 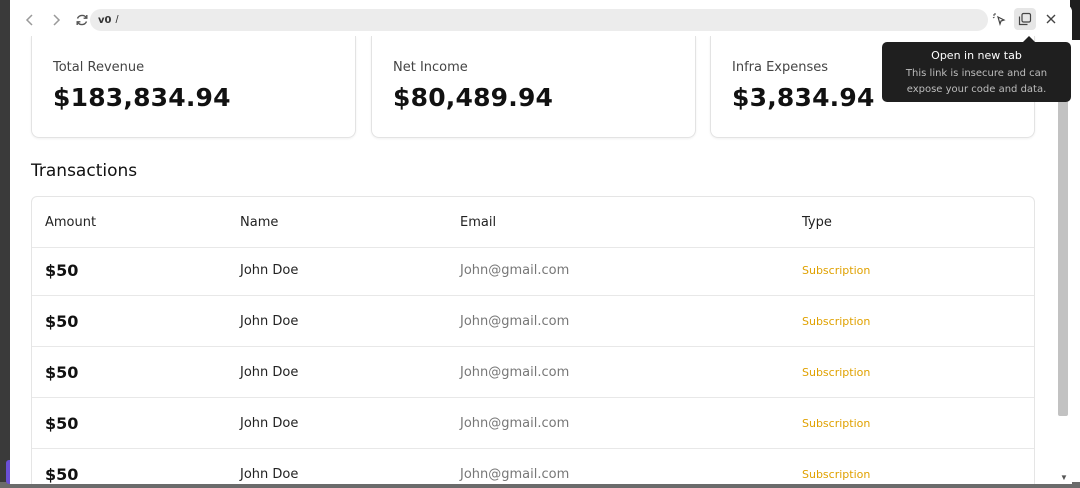 What do you see at coordinates (1063, 239) in the screenshot?
I see `scrollbar-thumb` at bounding box center [1063, 239].